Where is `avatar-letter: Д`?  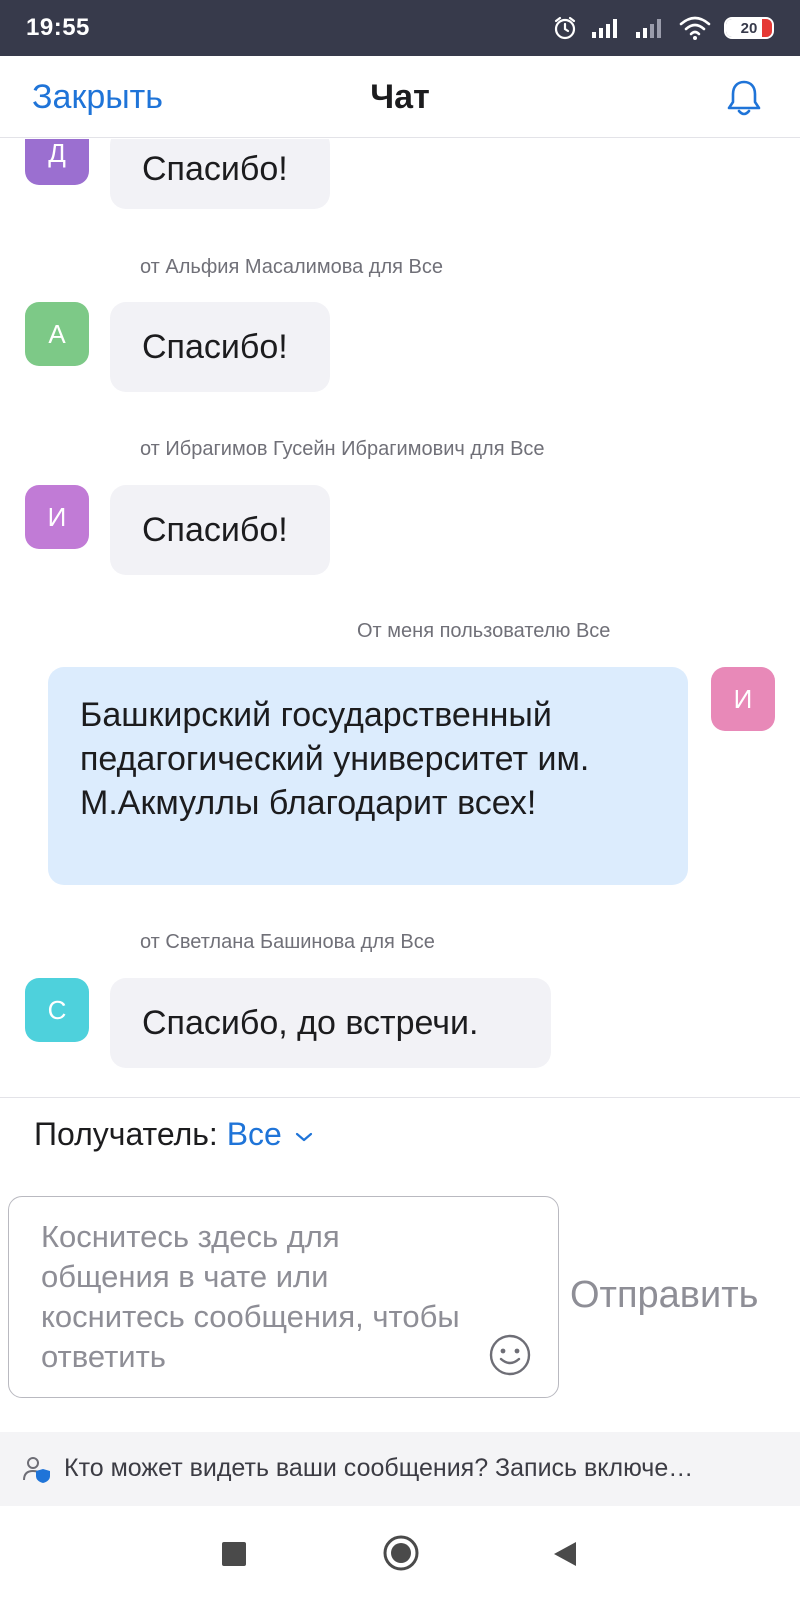 avatar-letter: Д is located at coordinates (57, 153).